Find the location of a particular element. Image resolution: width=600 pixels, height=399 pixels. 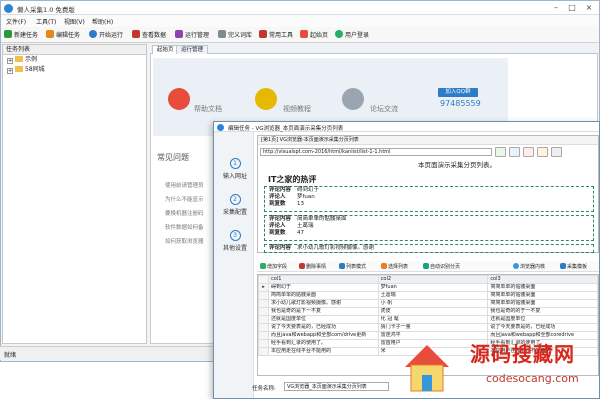

join-qq-button: 加入QQ群 is located at coordinates (458, 92).